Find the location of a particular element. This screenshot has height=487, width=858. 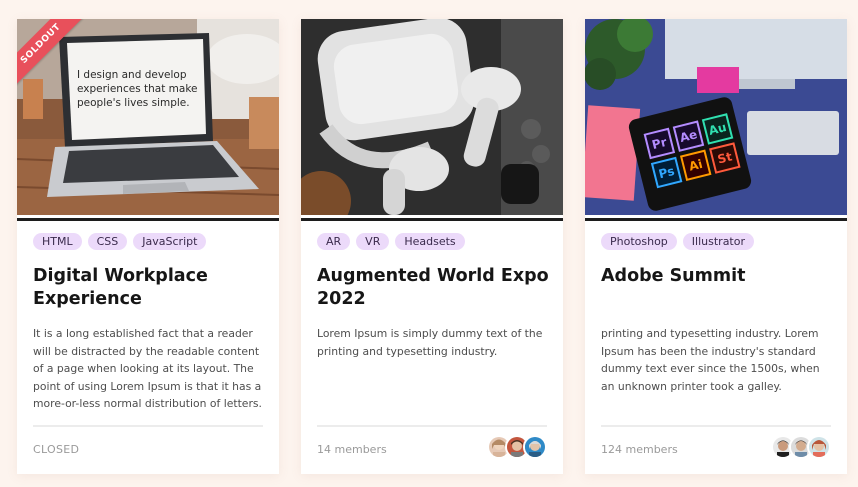

card-title: Digital Workplace Experience is located at coordinates (149, 288).